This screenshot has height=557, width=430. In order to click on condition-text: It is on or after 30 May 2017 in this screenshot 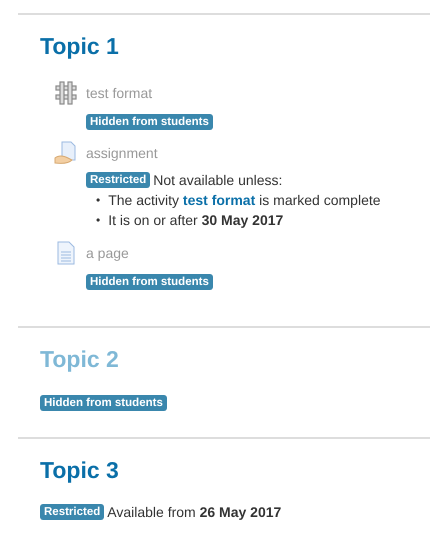, I will do `click(196, 220)`.